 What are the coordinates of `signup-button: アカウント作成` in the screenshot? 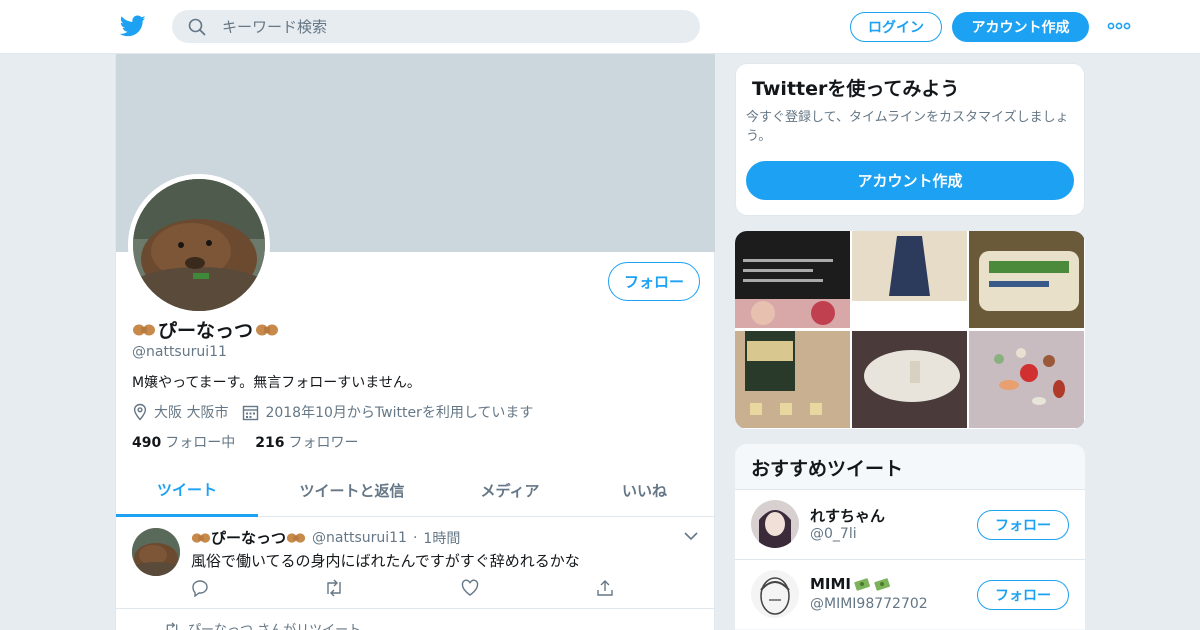 It's located at (1020, 27).